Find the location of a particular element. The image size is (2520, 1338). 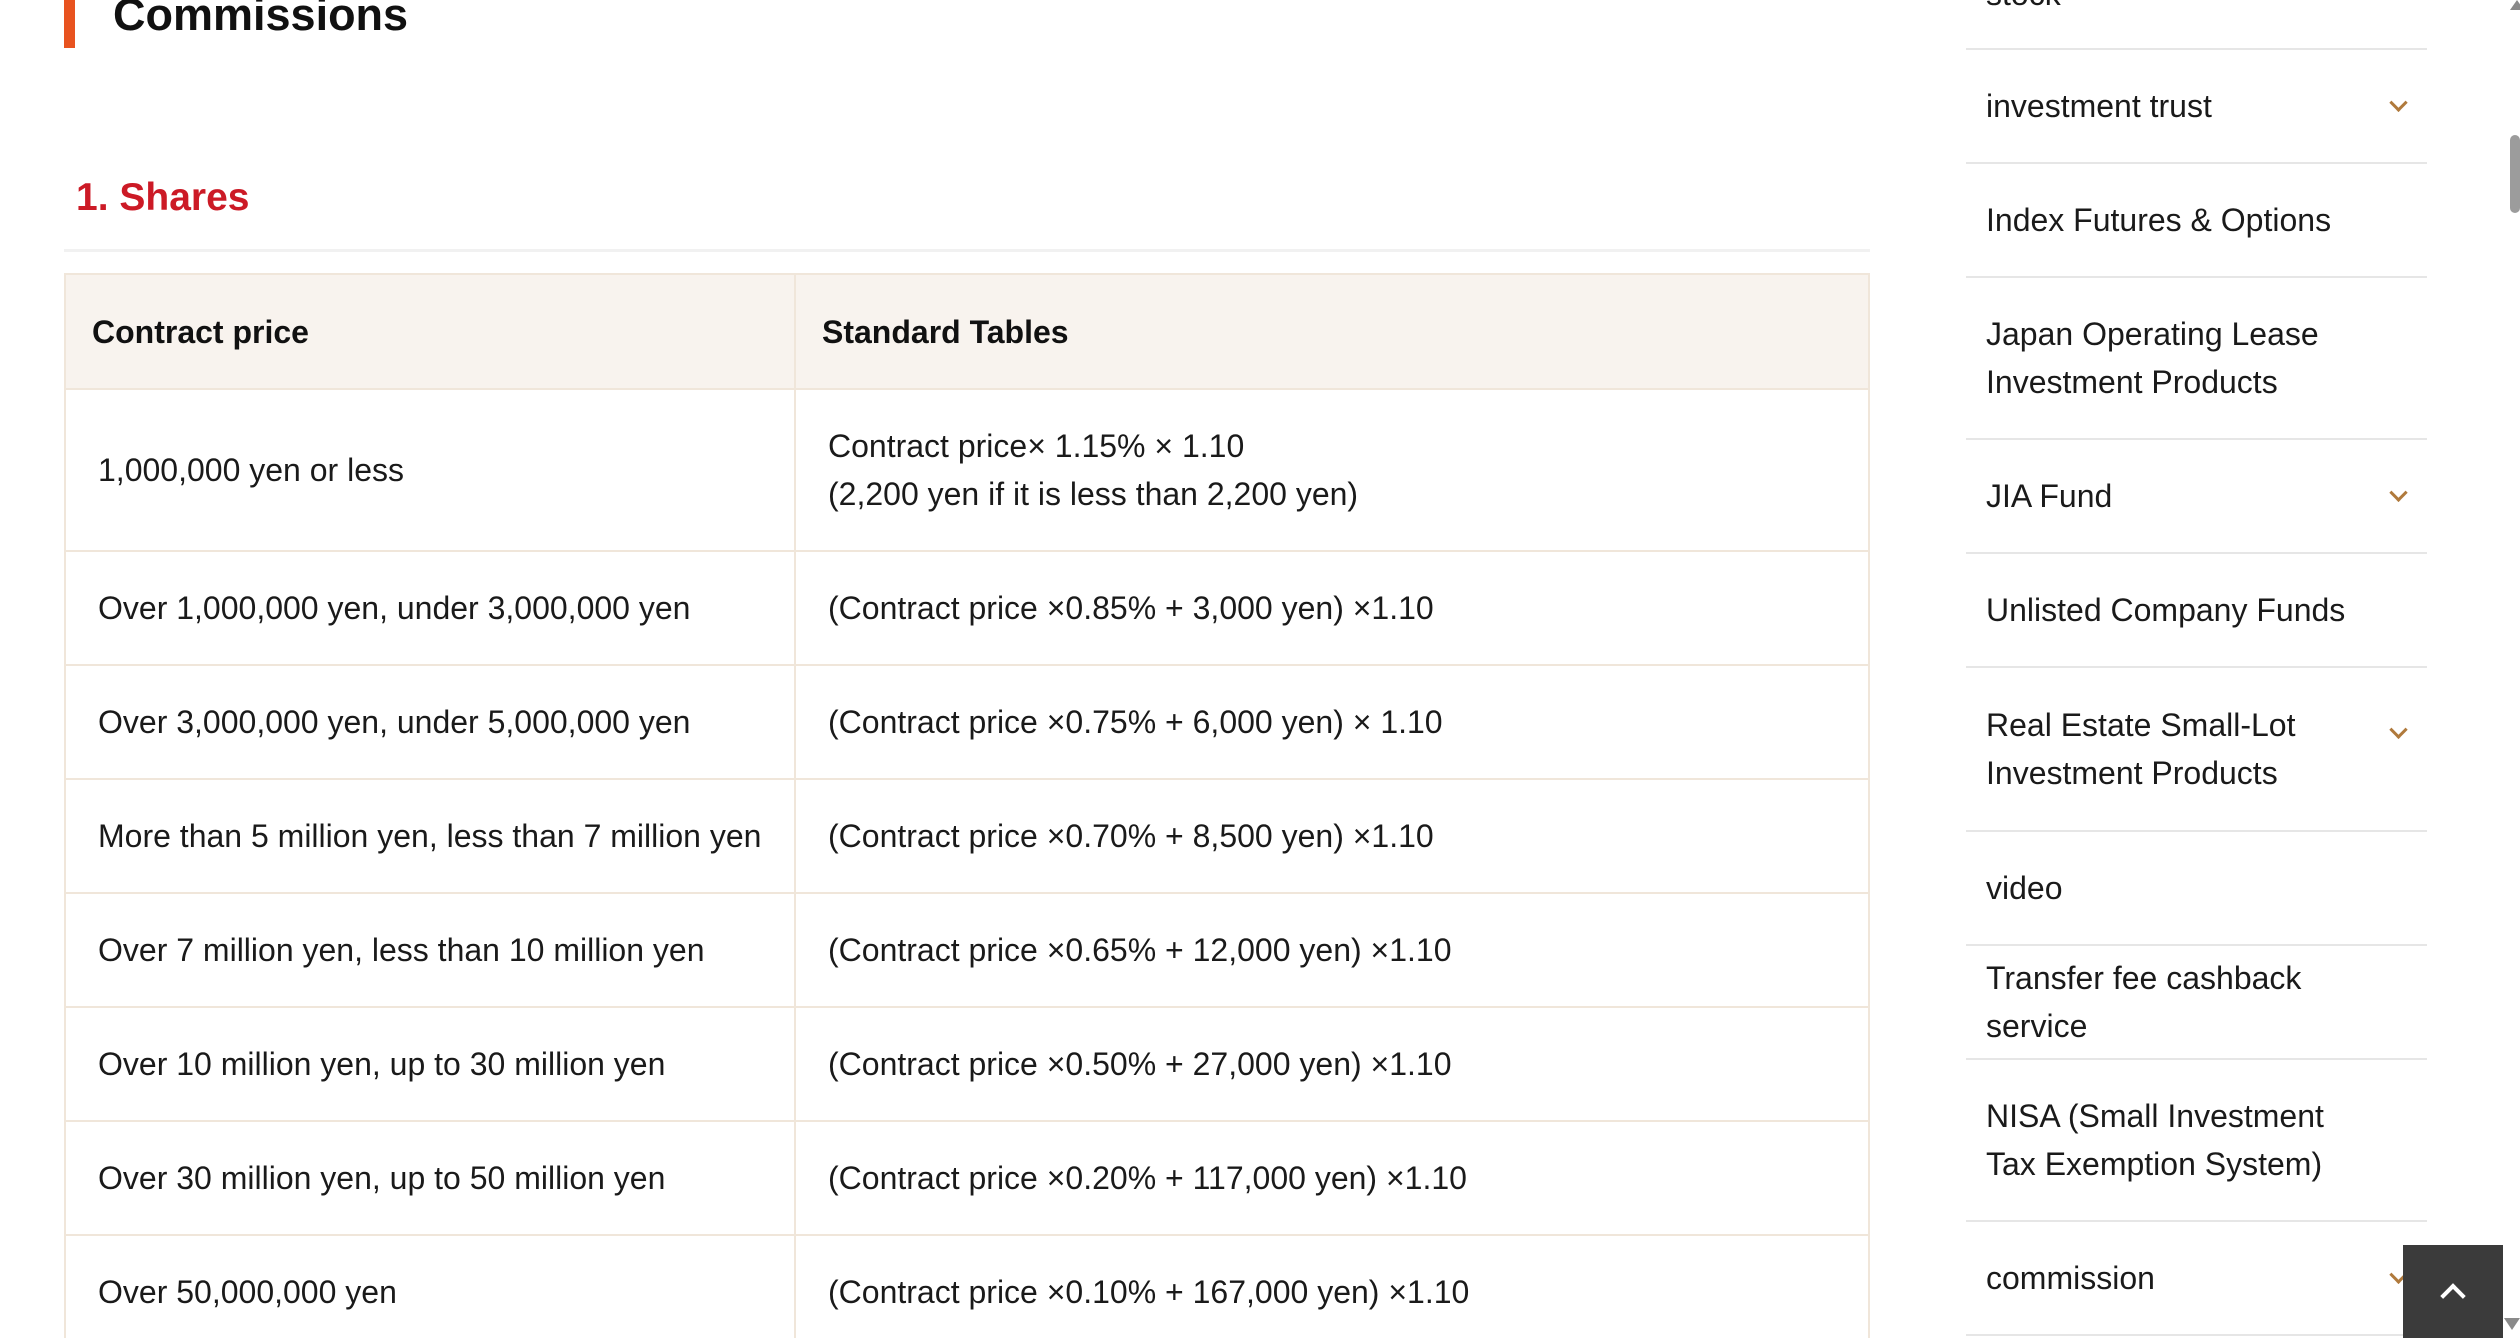

contract-price-cell: Over 50,000,000 yen is located at coordinates (430, 1286).